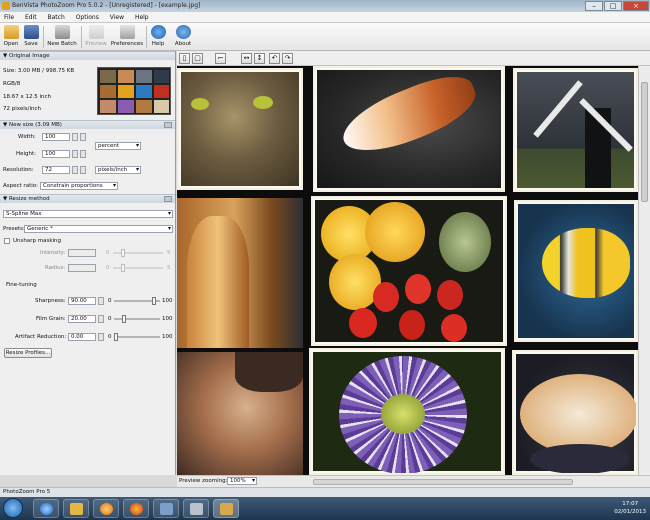 This screenshot has height=520, width=650. Describe the element at coordinates (57, 16) in the screenshot. I see `menu-batch: Batch` at that location.